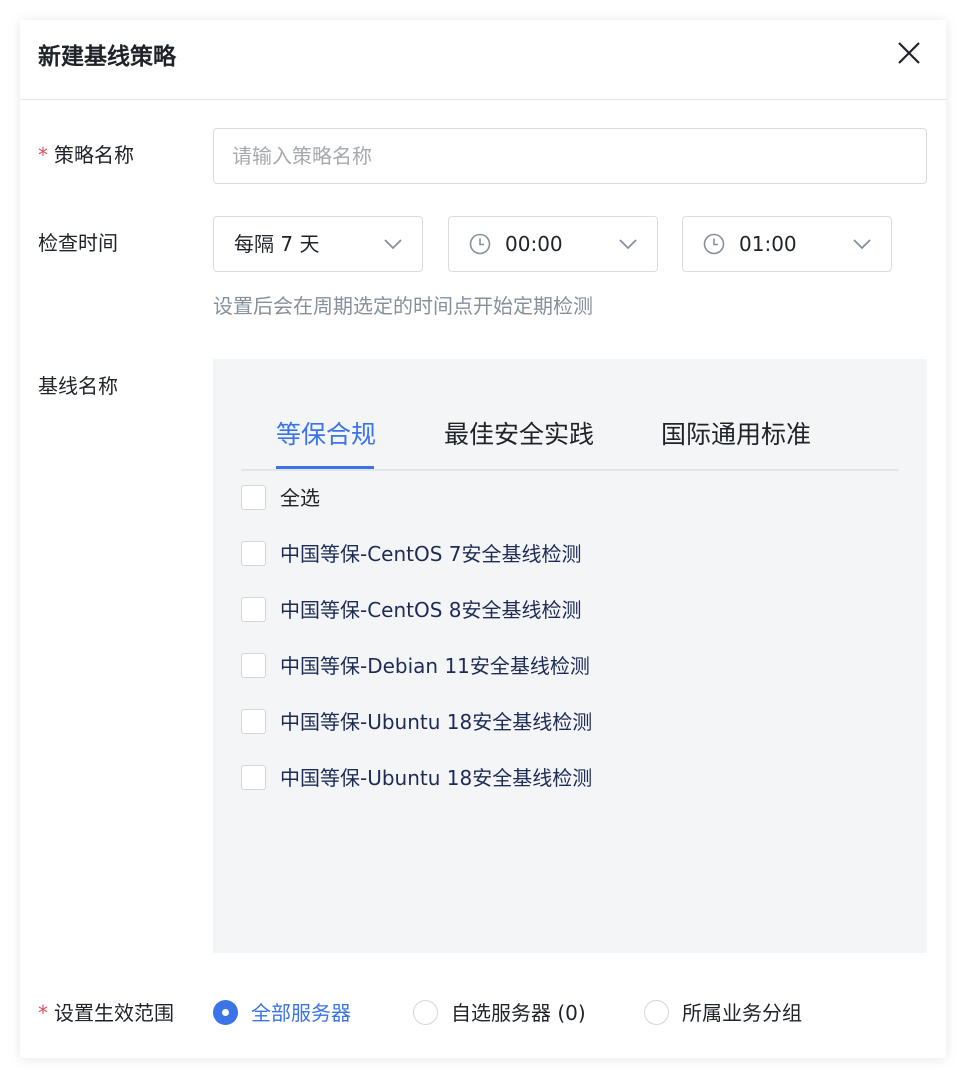 The height and width of the screenshot is (1078, 966). I want to click on scope-label-text: 设置生效范围, so click(114, 1013).